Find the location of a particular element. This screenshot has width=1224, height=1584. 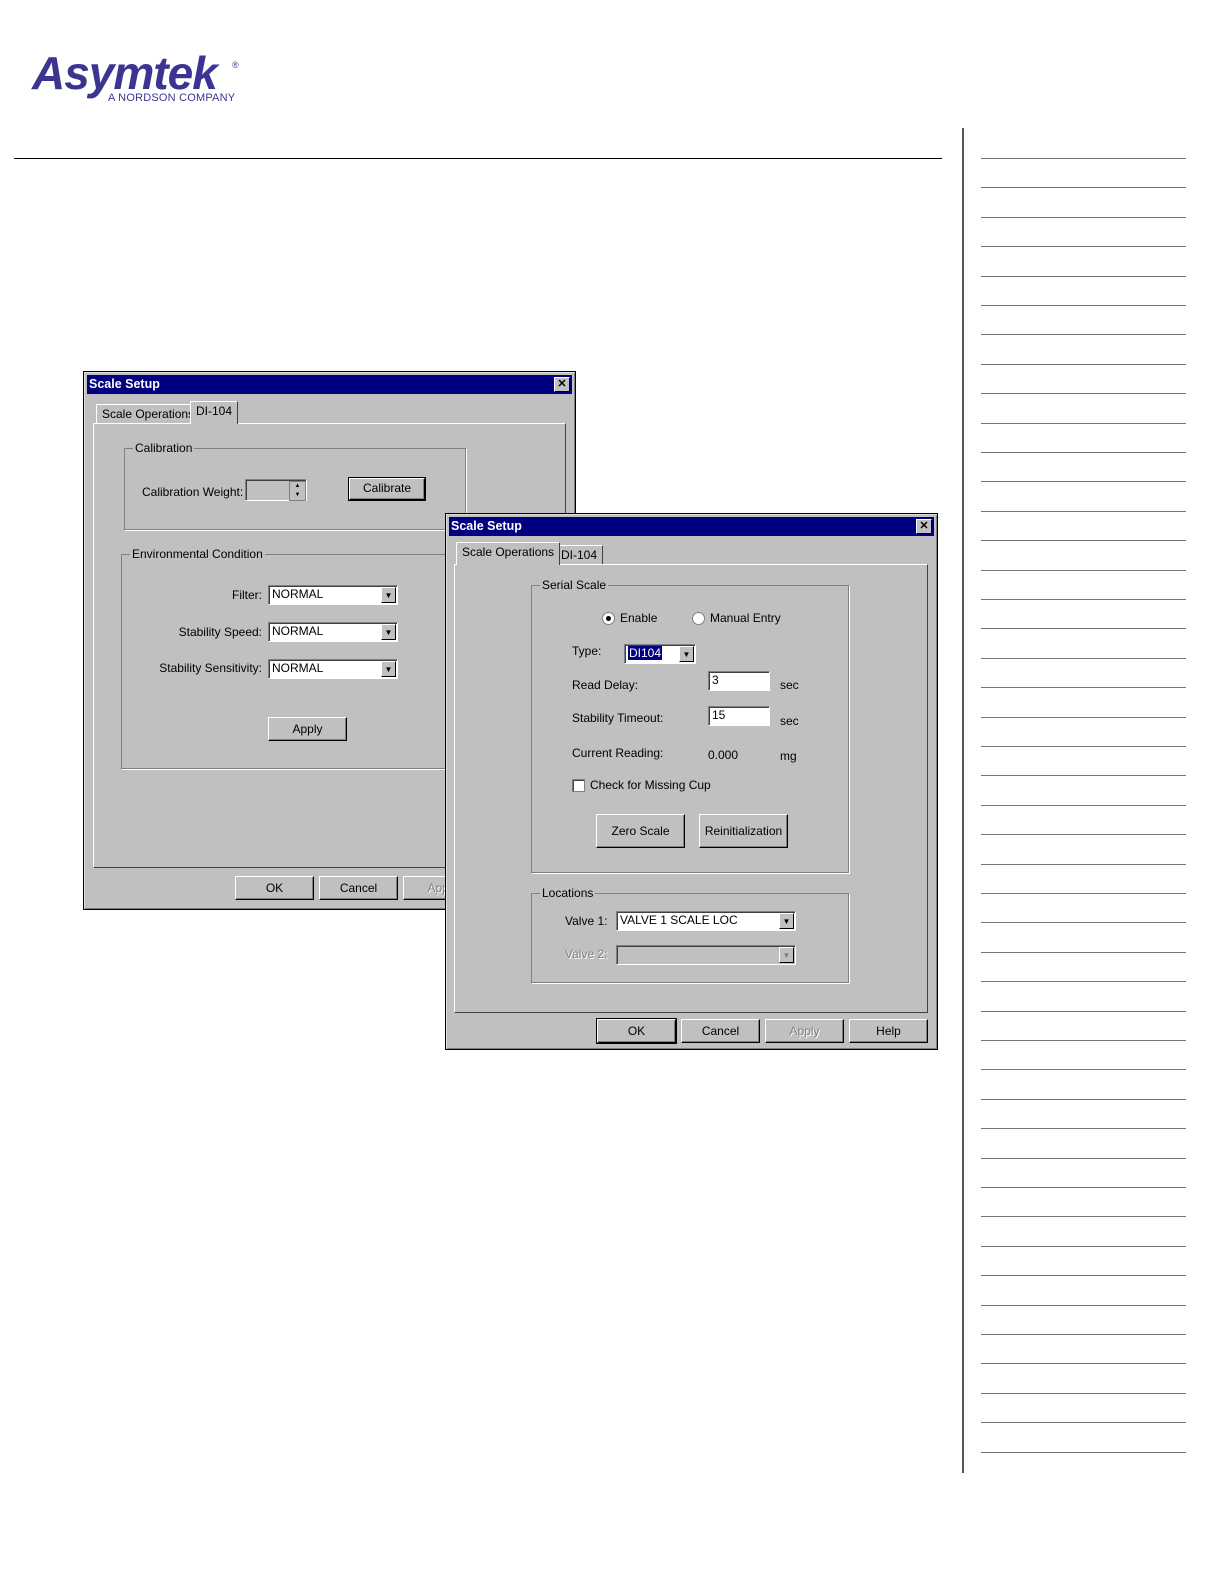

current-reading-unit: mg is located at coordinates (788, 756).